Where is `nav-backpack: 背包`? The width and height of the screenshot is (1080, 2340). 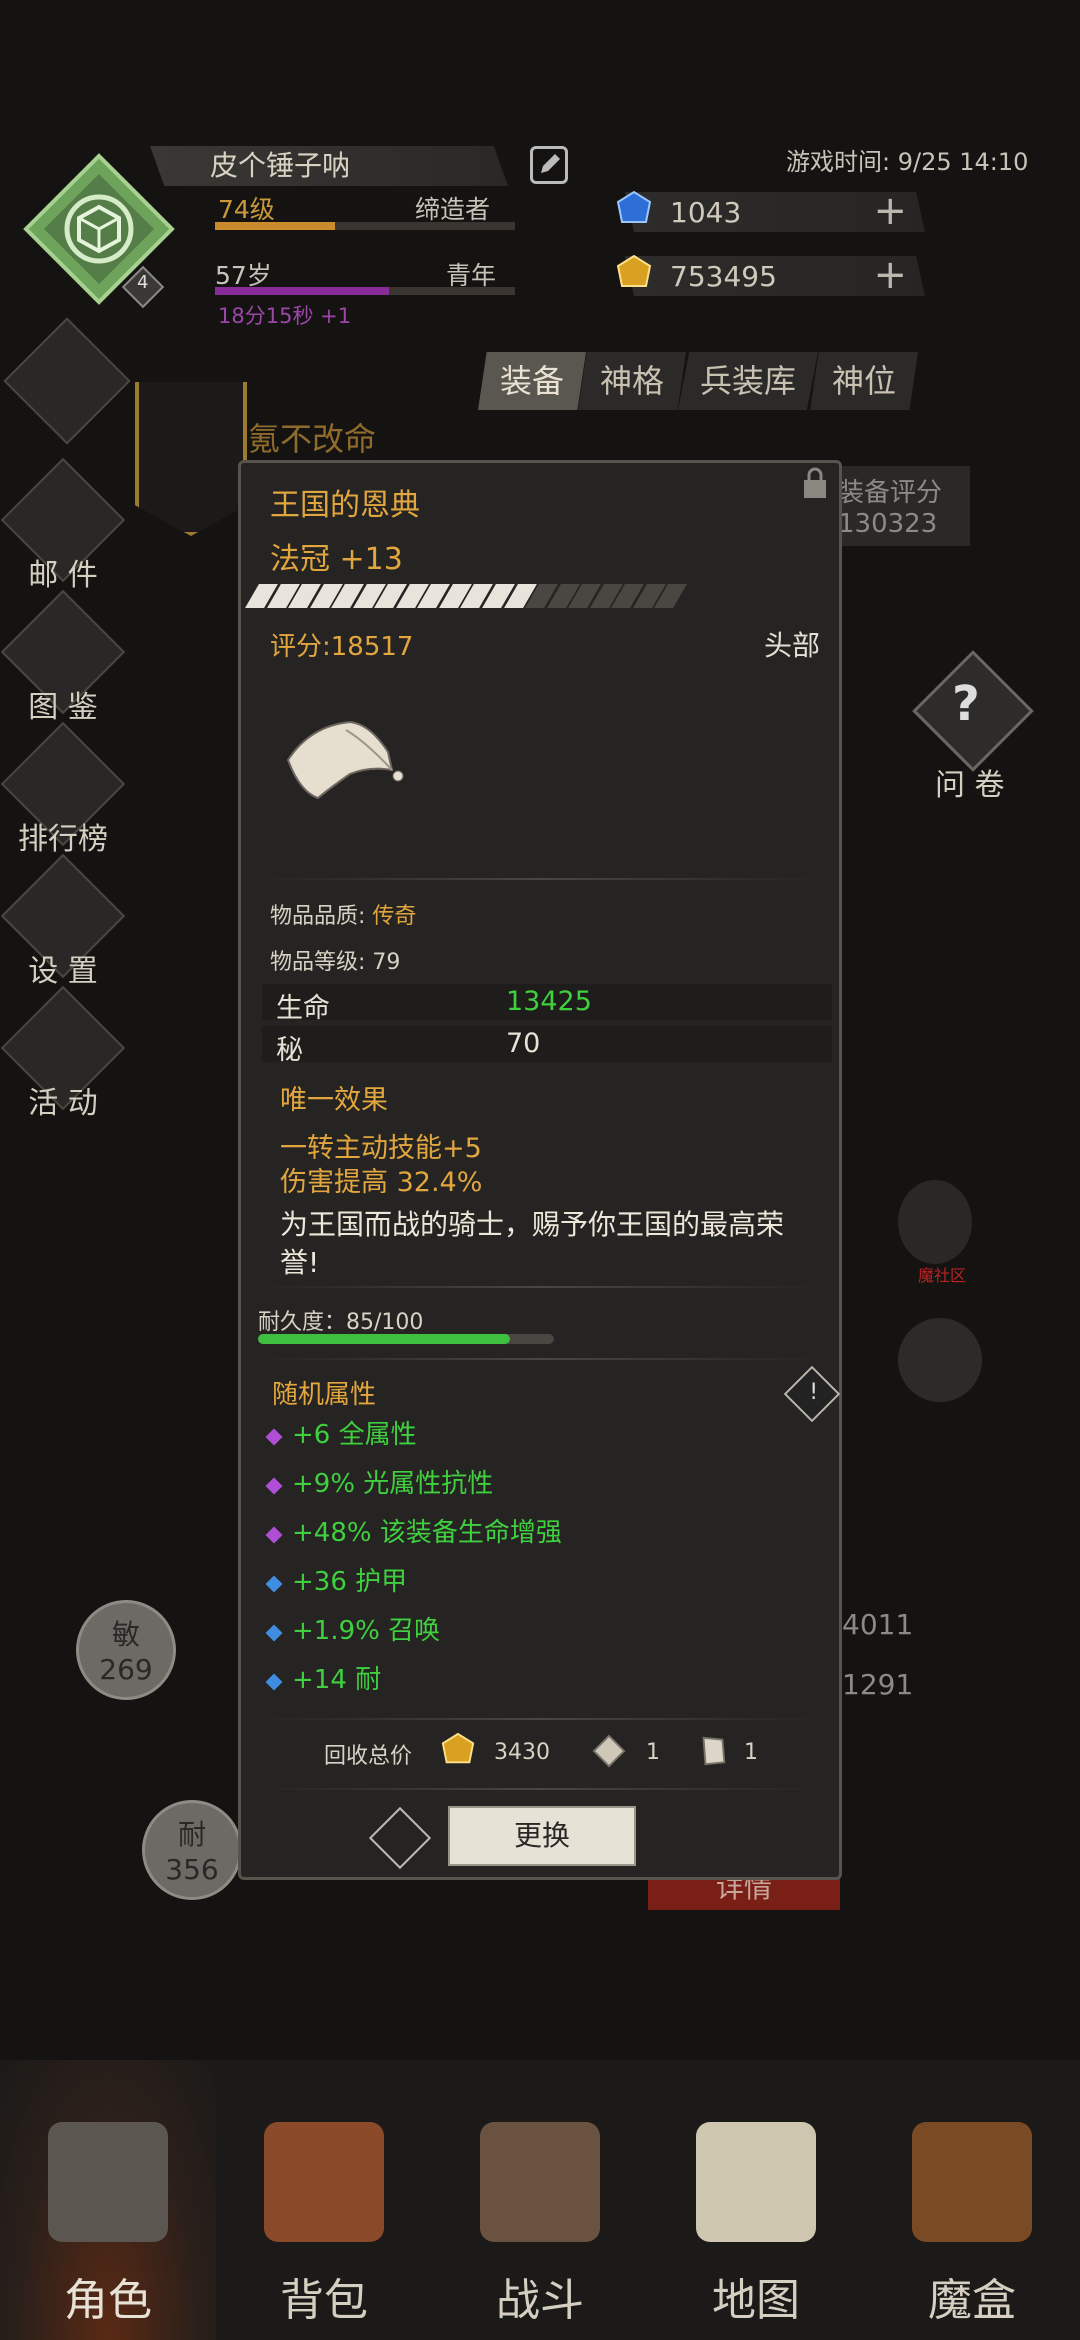 nav-backpack: 背包 is located at coordinates (324, 2200).